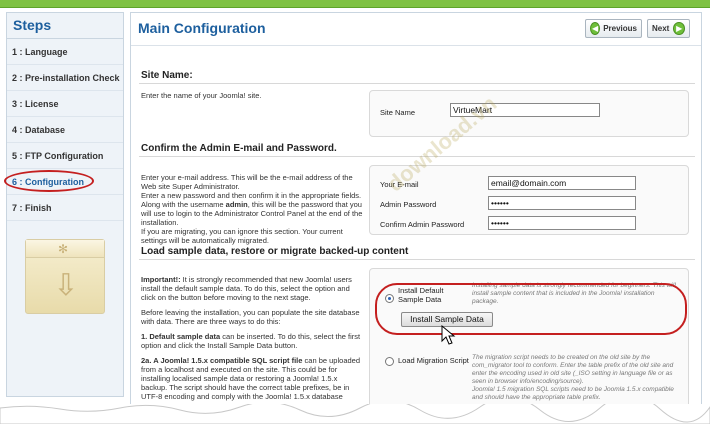  I want to click on sidebar-title: Steps, so click(65, 26).